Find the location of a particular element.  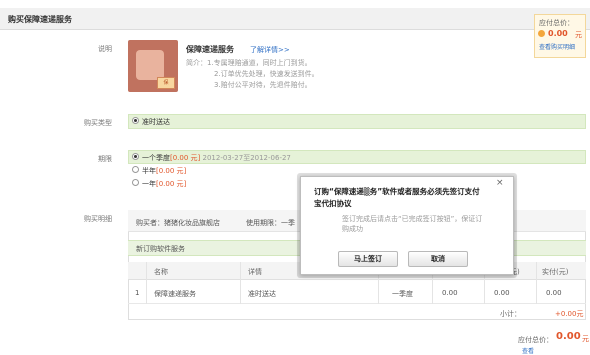

product-tag: 保 is located at coordinates (166, 83).